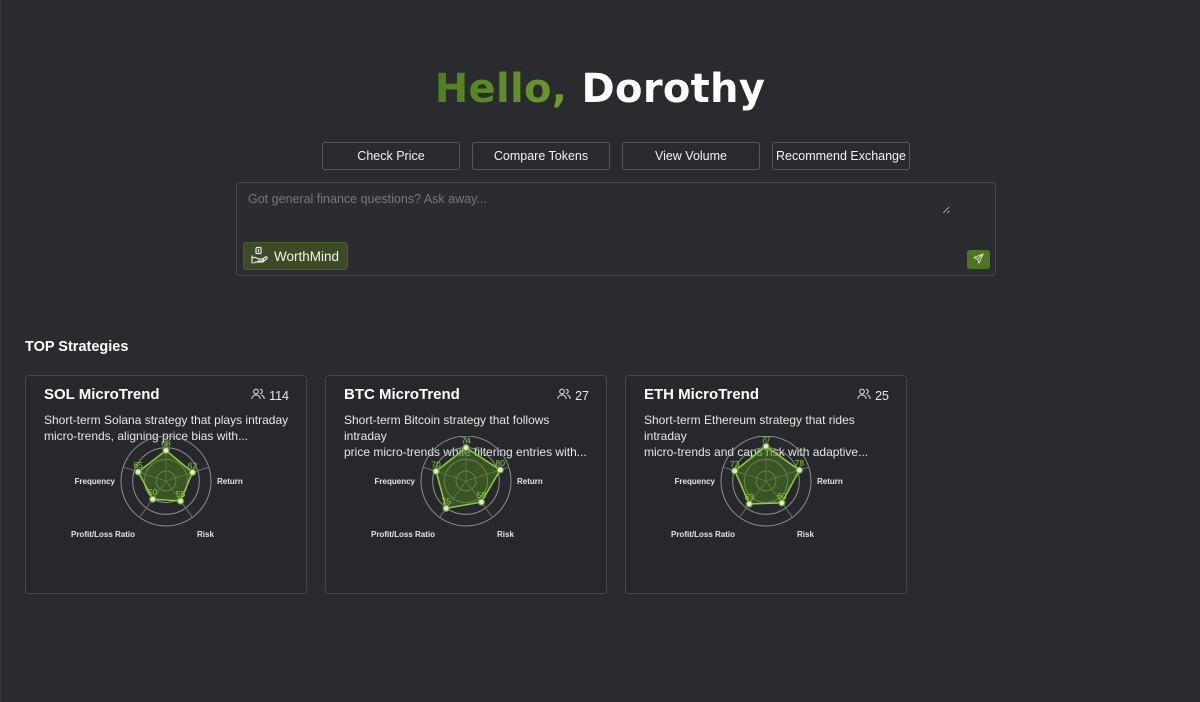 Image resolution: width=1200 pixels, height=702 pixels. Describe the element at coordinates (691, 156) in the screenshot. I see `view-volume-button: View Volume` at that location.